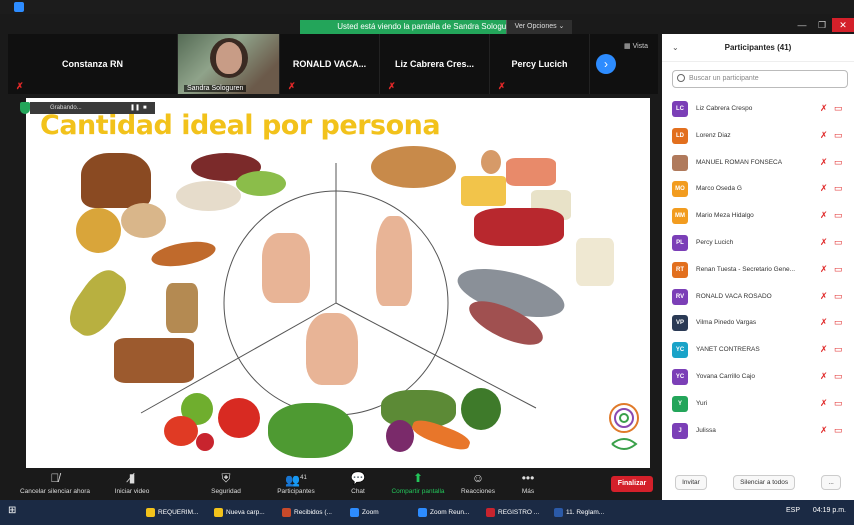 The height and width of the screenshot is (525, 854). What do you see at coordinates (135, 108) in the screenshot?
I see `pause-icon: ❚❚` at bounding box center [135, 108].